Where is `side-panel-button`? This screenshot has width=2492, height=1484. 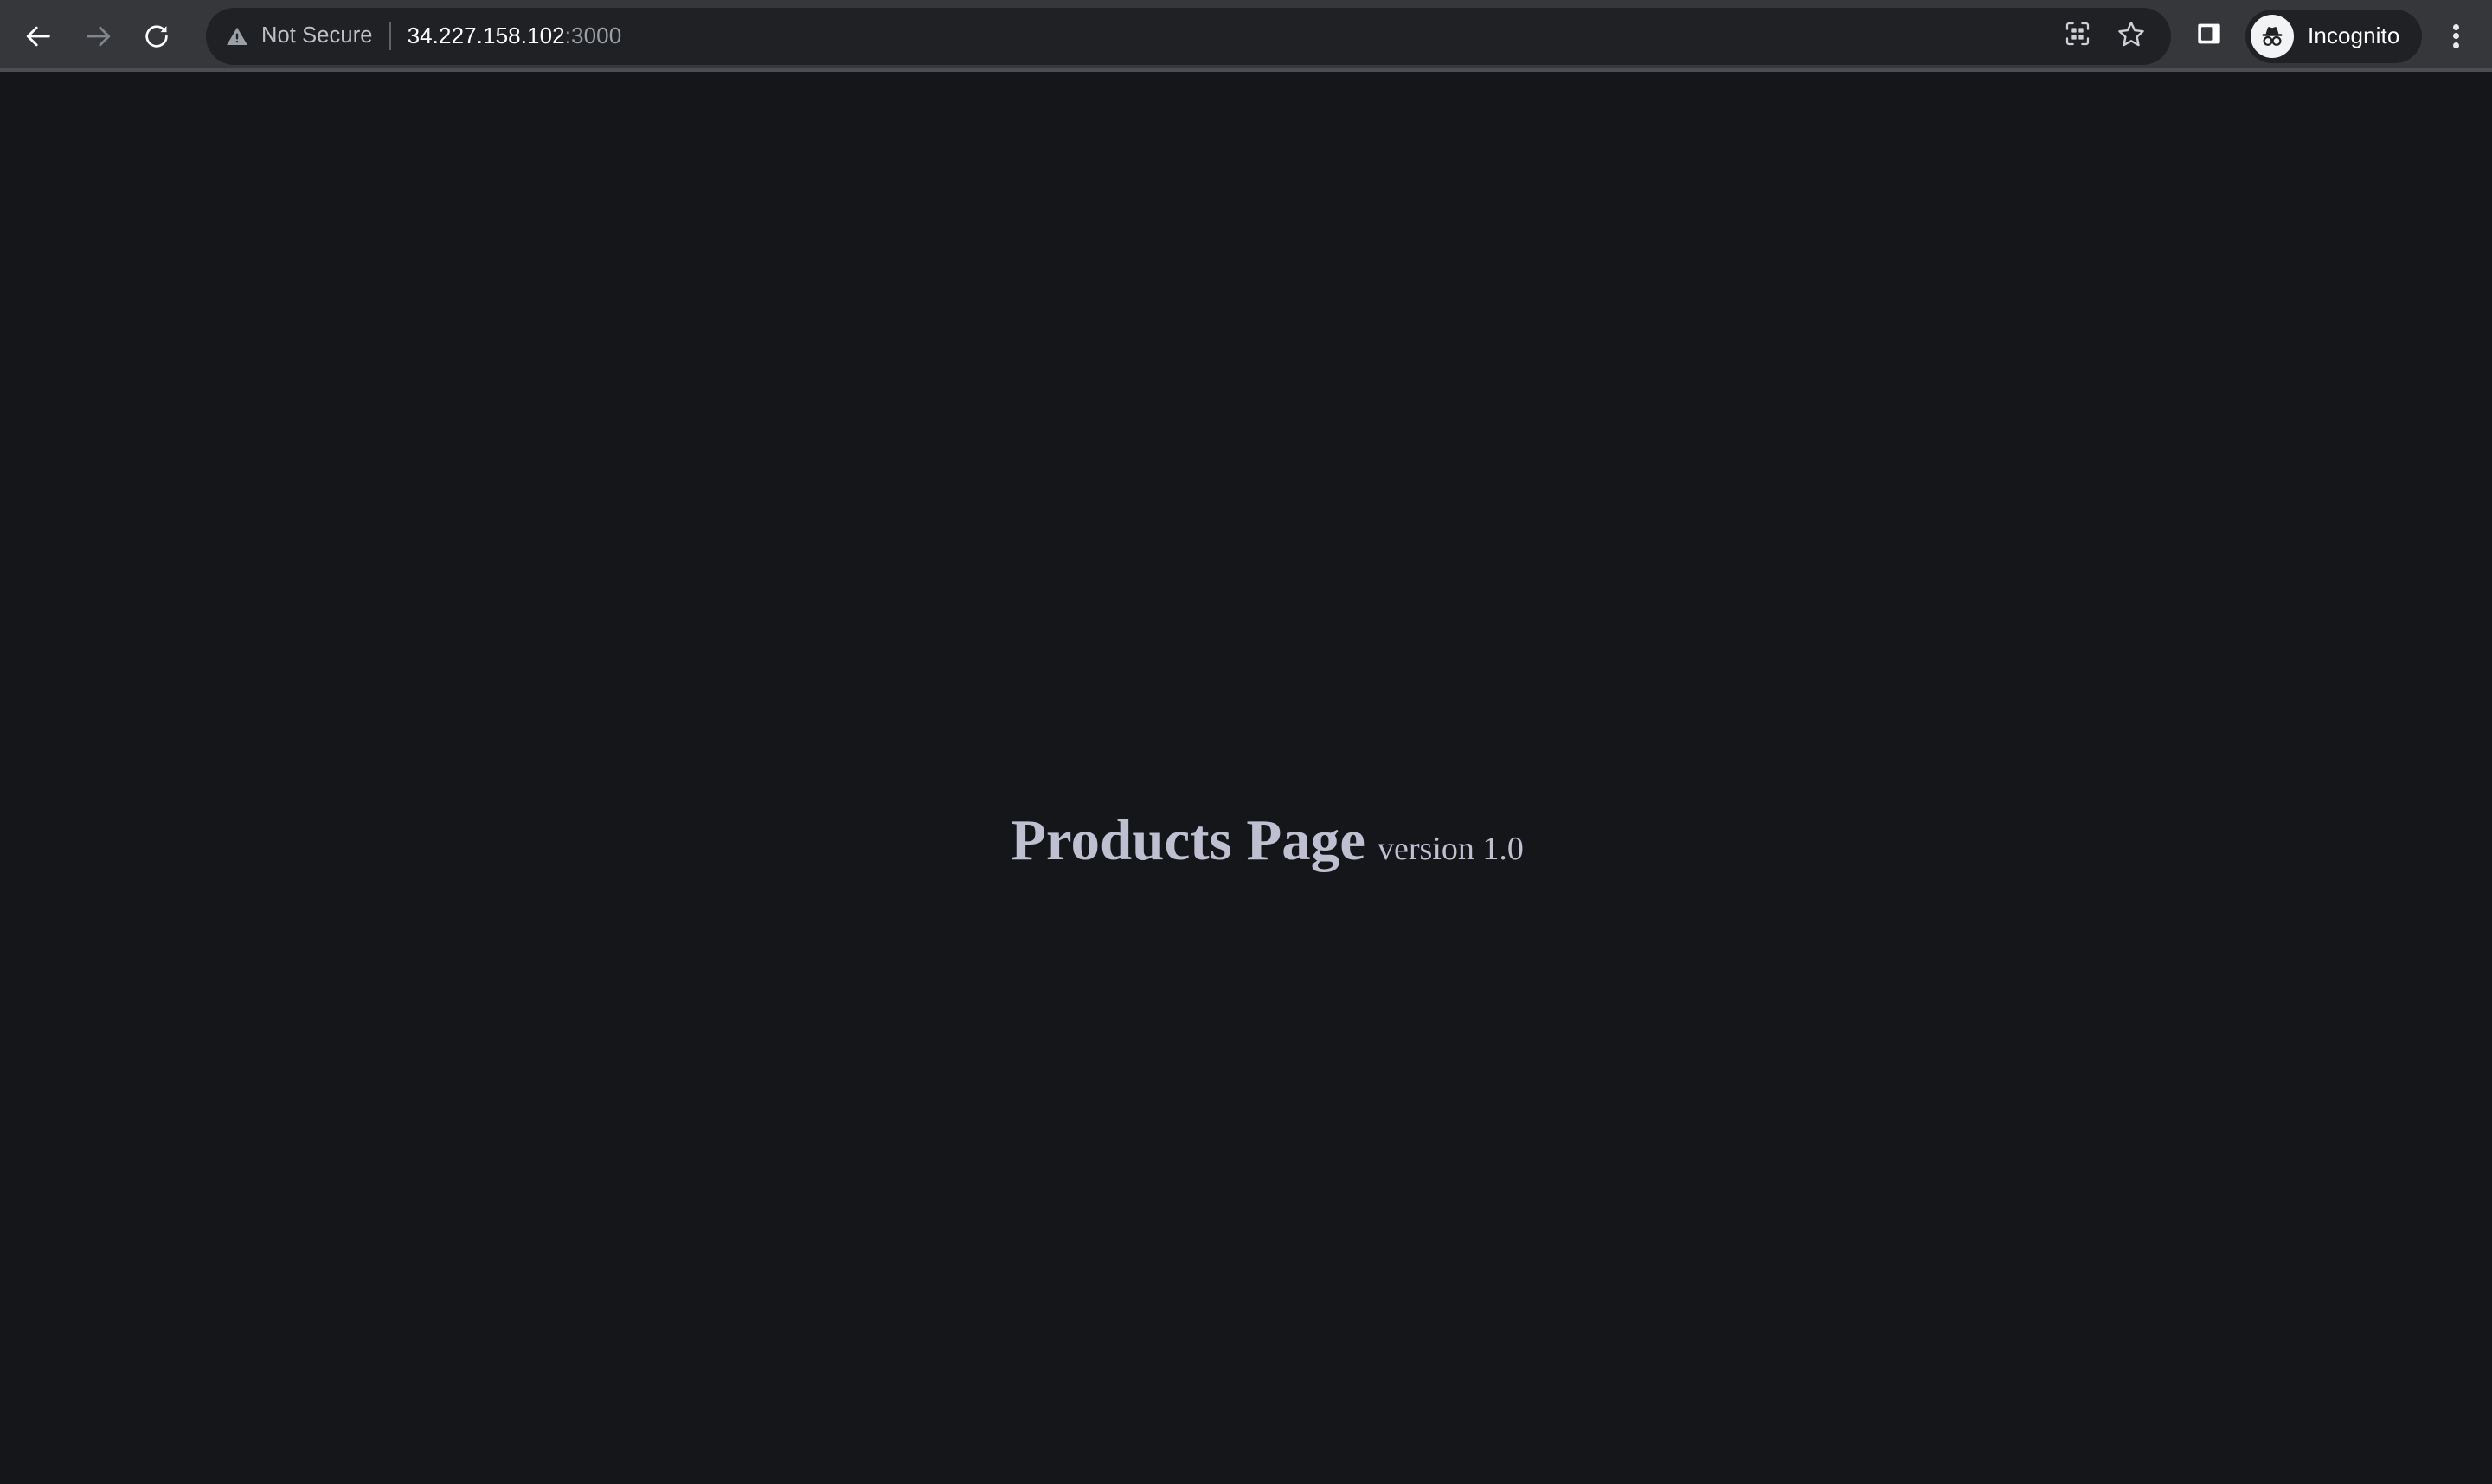 side-panel-button is located at coordinates (2209, 36).